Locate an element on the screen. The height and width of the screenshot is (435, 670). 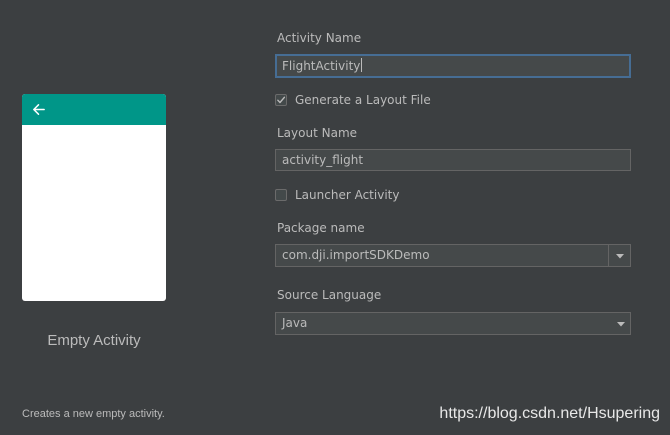
preview-app-bar is located at coordinates (94, 109).